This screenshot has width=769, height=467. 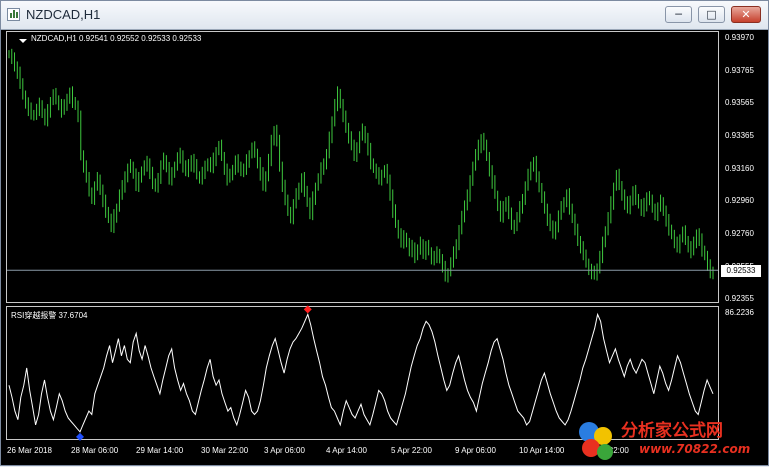 What do you see at coordinates (542, 450) in the screenshot?
I see `time-axis-label: 10 Apr 14:00` at bounding box center [542, 450].